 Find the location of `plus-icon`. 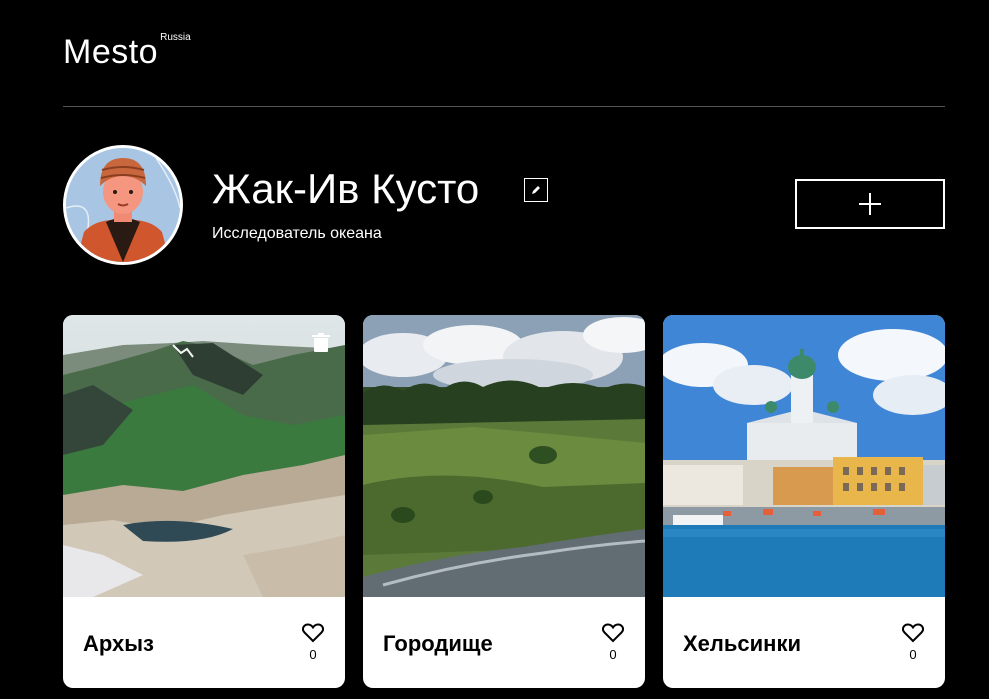

plus-icon is located at coordinates (870, 204).